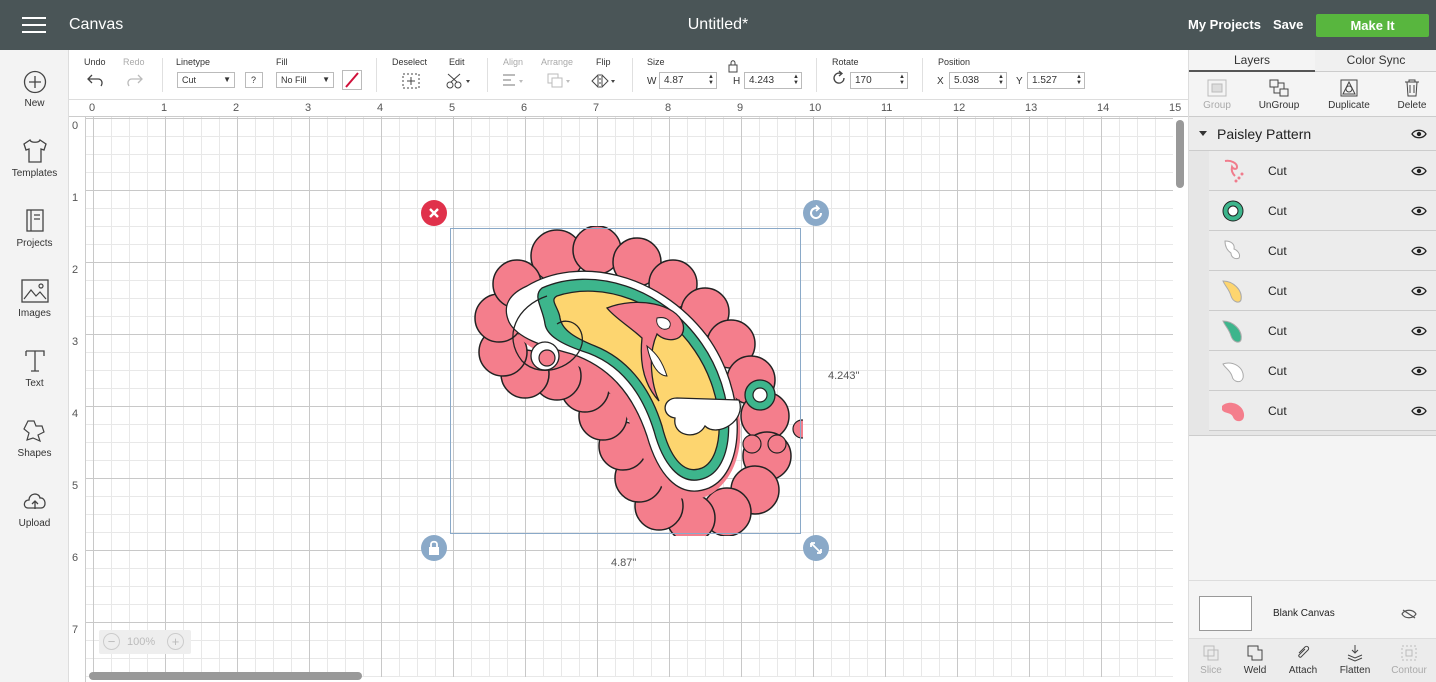 This screenshot has width=1436, height=682. I want to click on slice-button: Slice, so click(1211, 659).